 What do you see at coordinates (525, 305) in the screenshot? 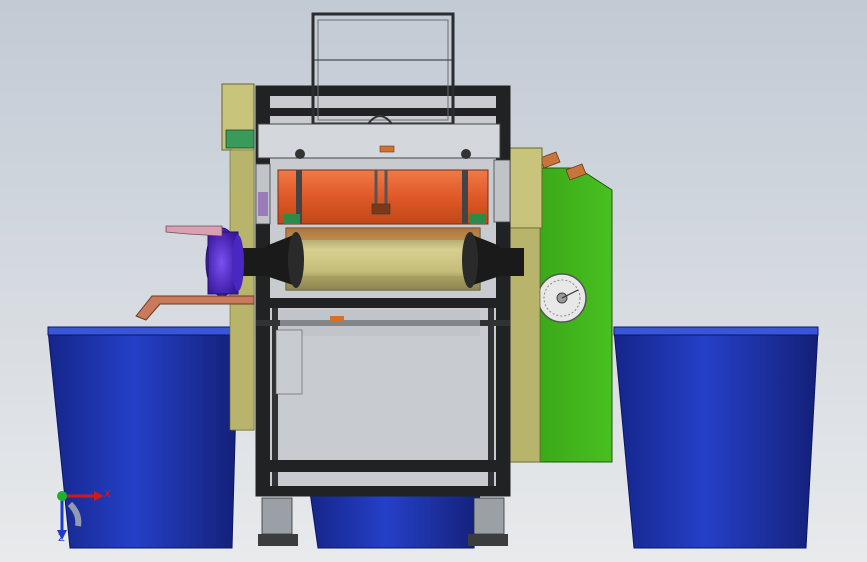
I see `right-side-plate` at bounding box center [525, 305].